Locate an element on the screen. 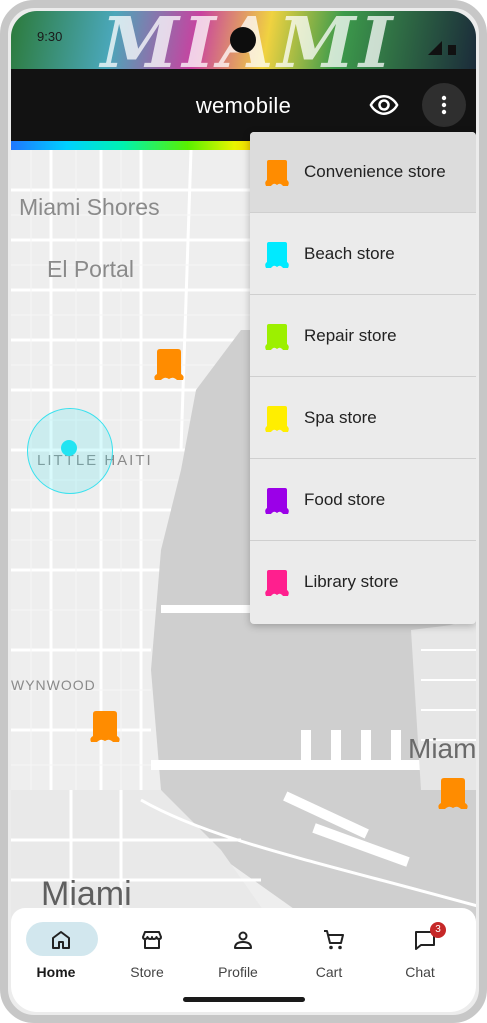 This screenshot has width=487, height=1023. menu-item-label: Repair store is located at coordinates (350, 335).